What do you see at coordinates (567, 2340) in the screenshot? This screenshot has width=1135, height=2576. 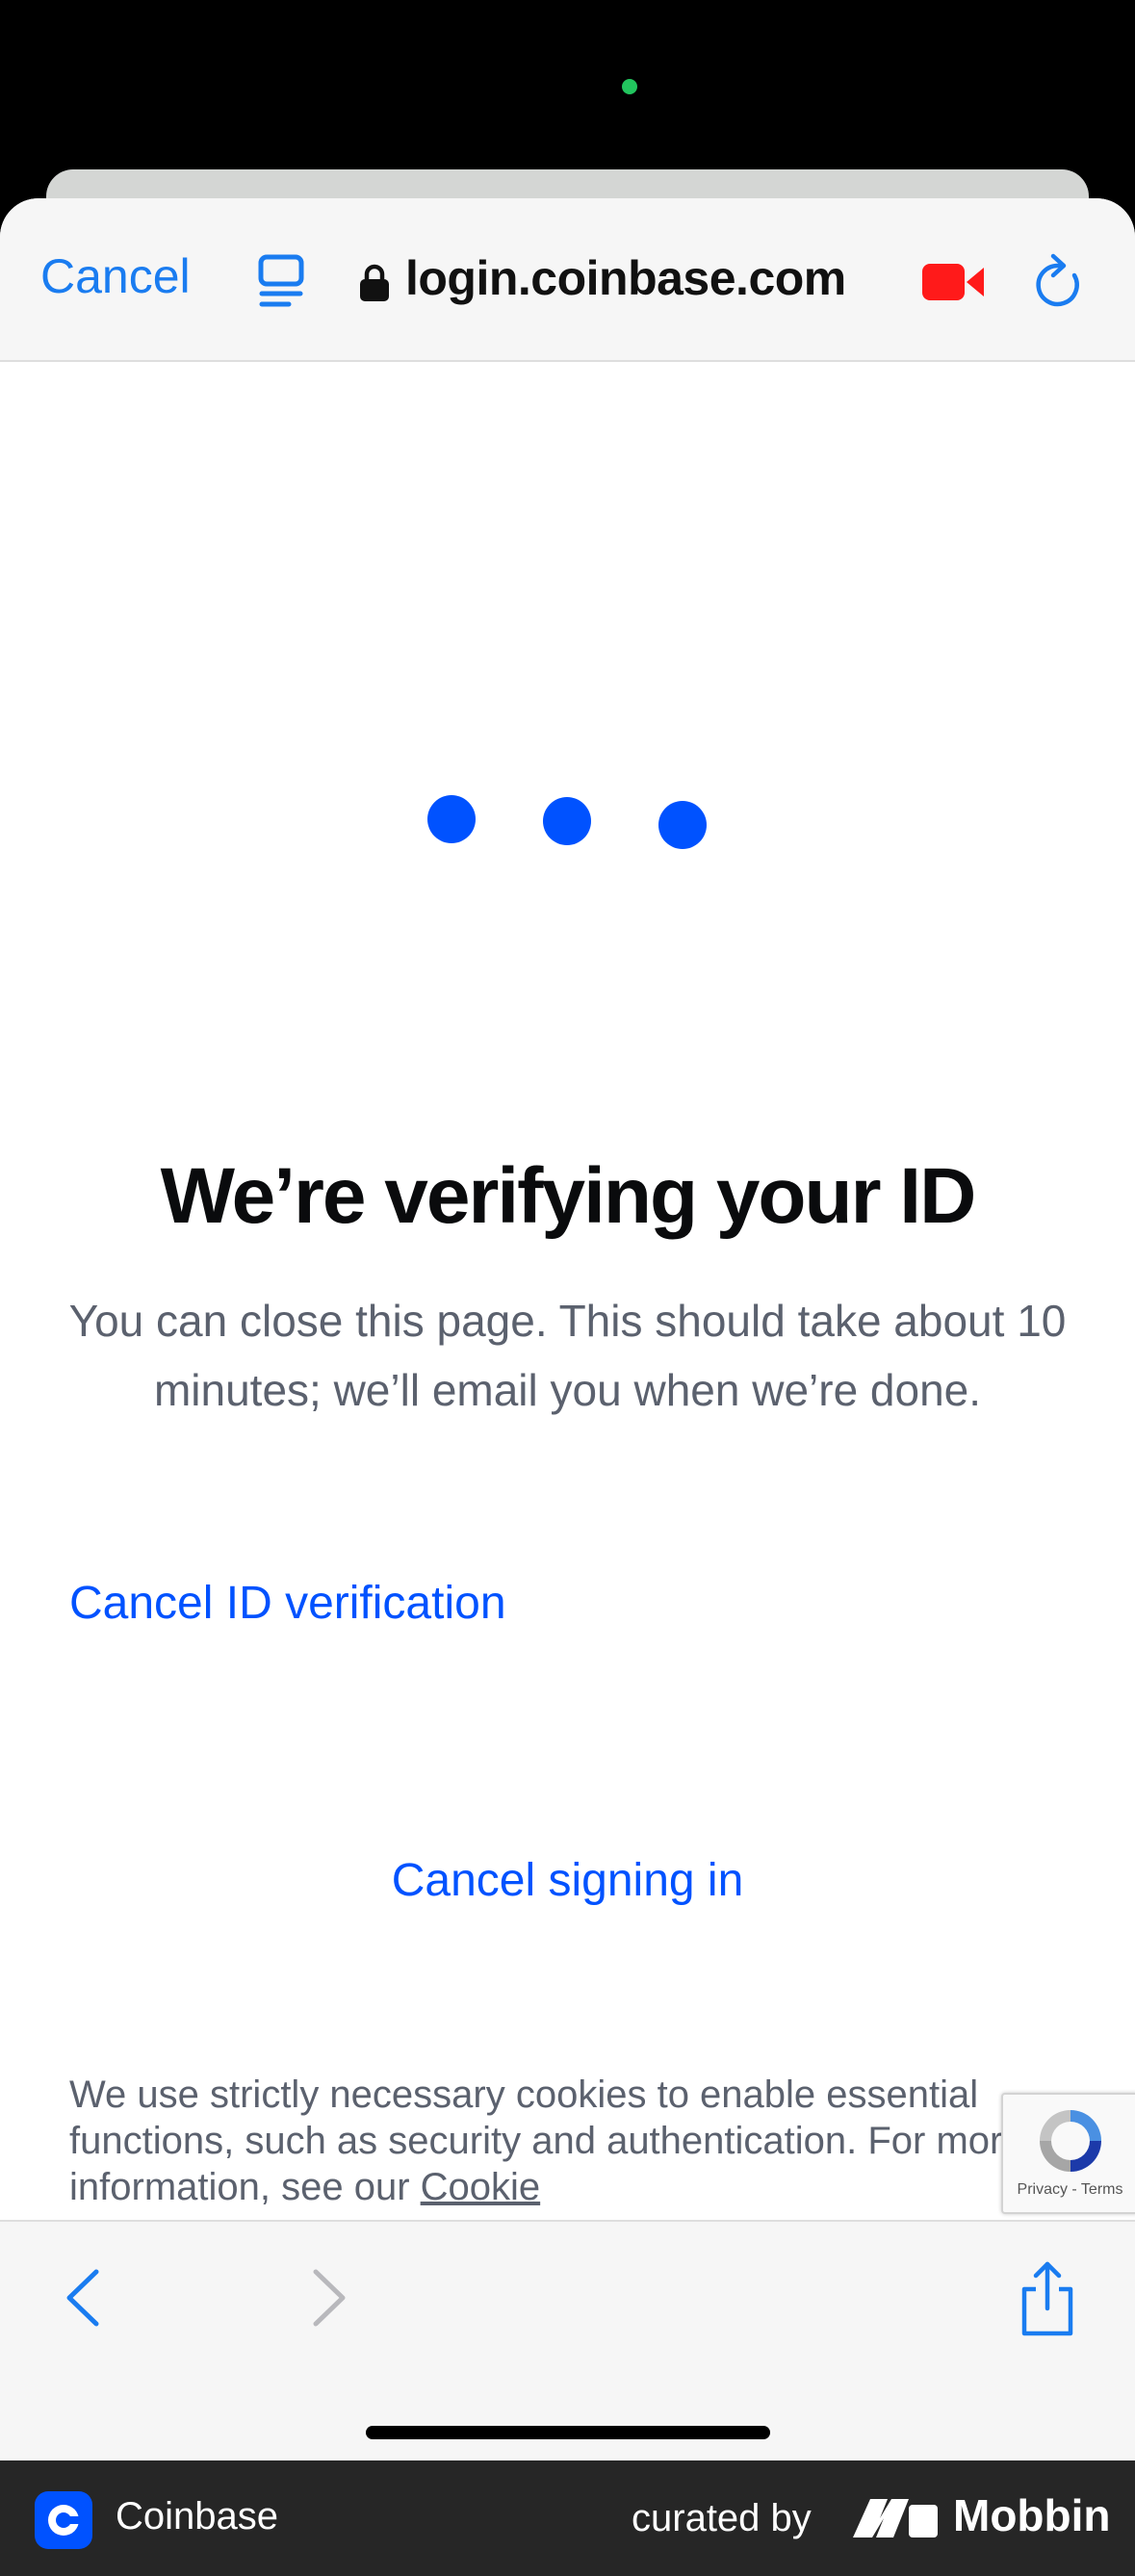 I see `browser-toolbar` at bounding box center [567, 2340].